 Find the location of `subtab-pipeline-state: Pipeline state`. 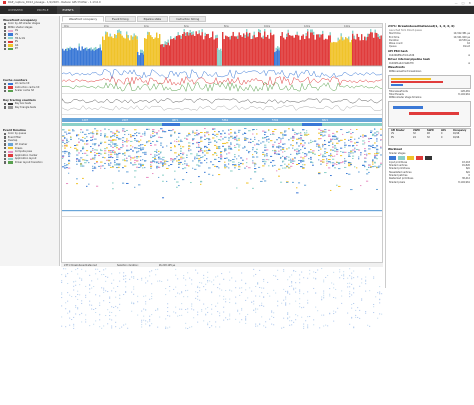

subtab-pipeline-state: Pipeline state is located at coordinates (152, 19).